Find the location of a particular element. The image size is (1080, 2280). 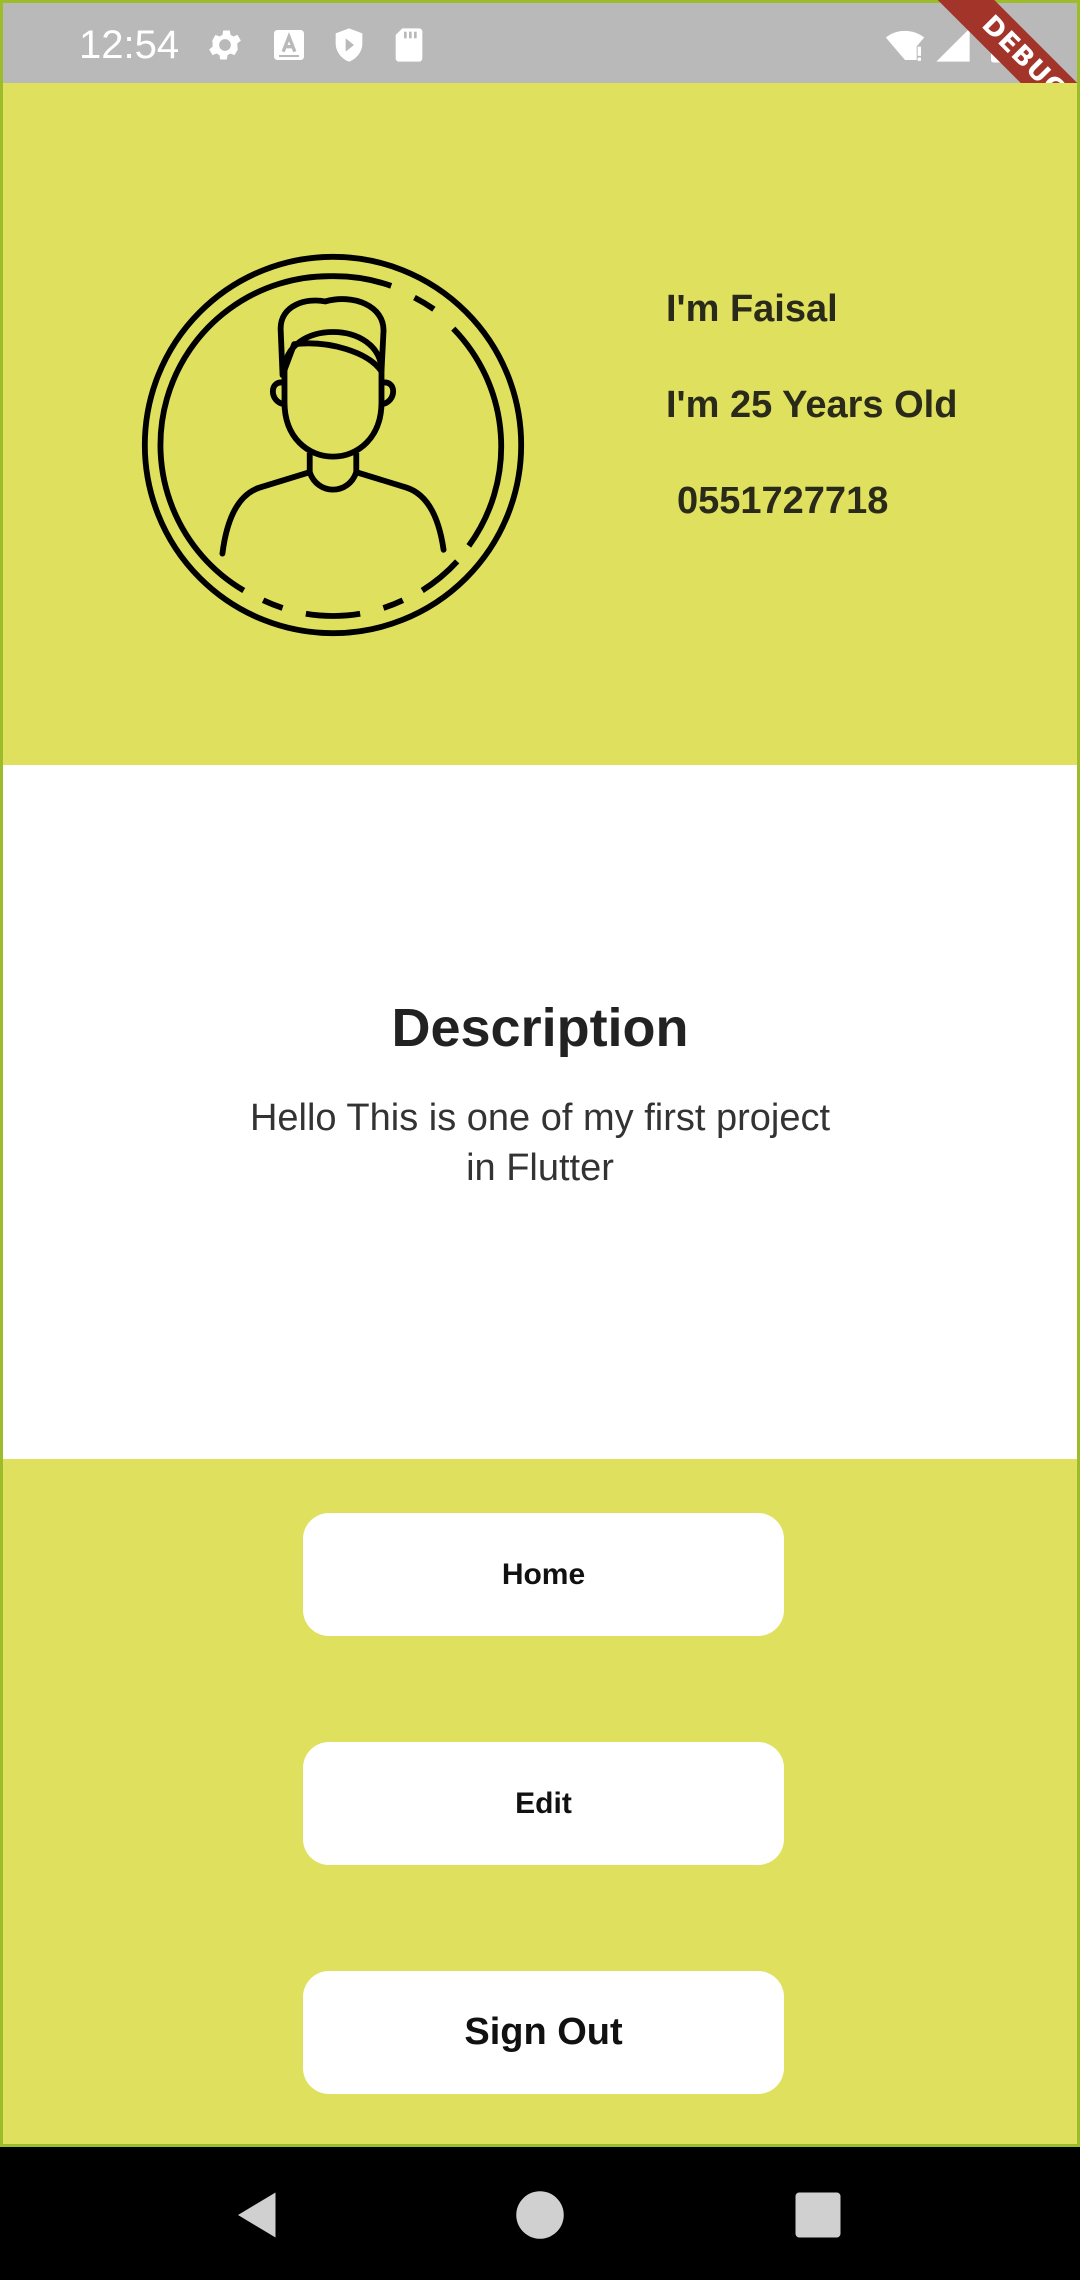

edit-button: Edit is located at coordinates (543, 1803).